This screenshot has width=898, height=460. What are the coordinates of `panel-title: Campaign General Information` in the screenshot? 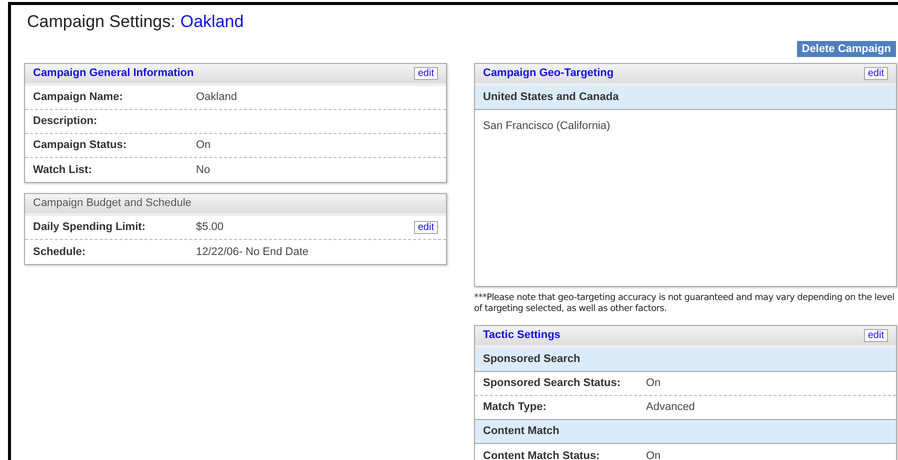 It's located at (113, 73).